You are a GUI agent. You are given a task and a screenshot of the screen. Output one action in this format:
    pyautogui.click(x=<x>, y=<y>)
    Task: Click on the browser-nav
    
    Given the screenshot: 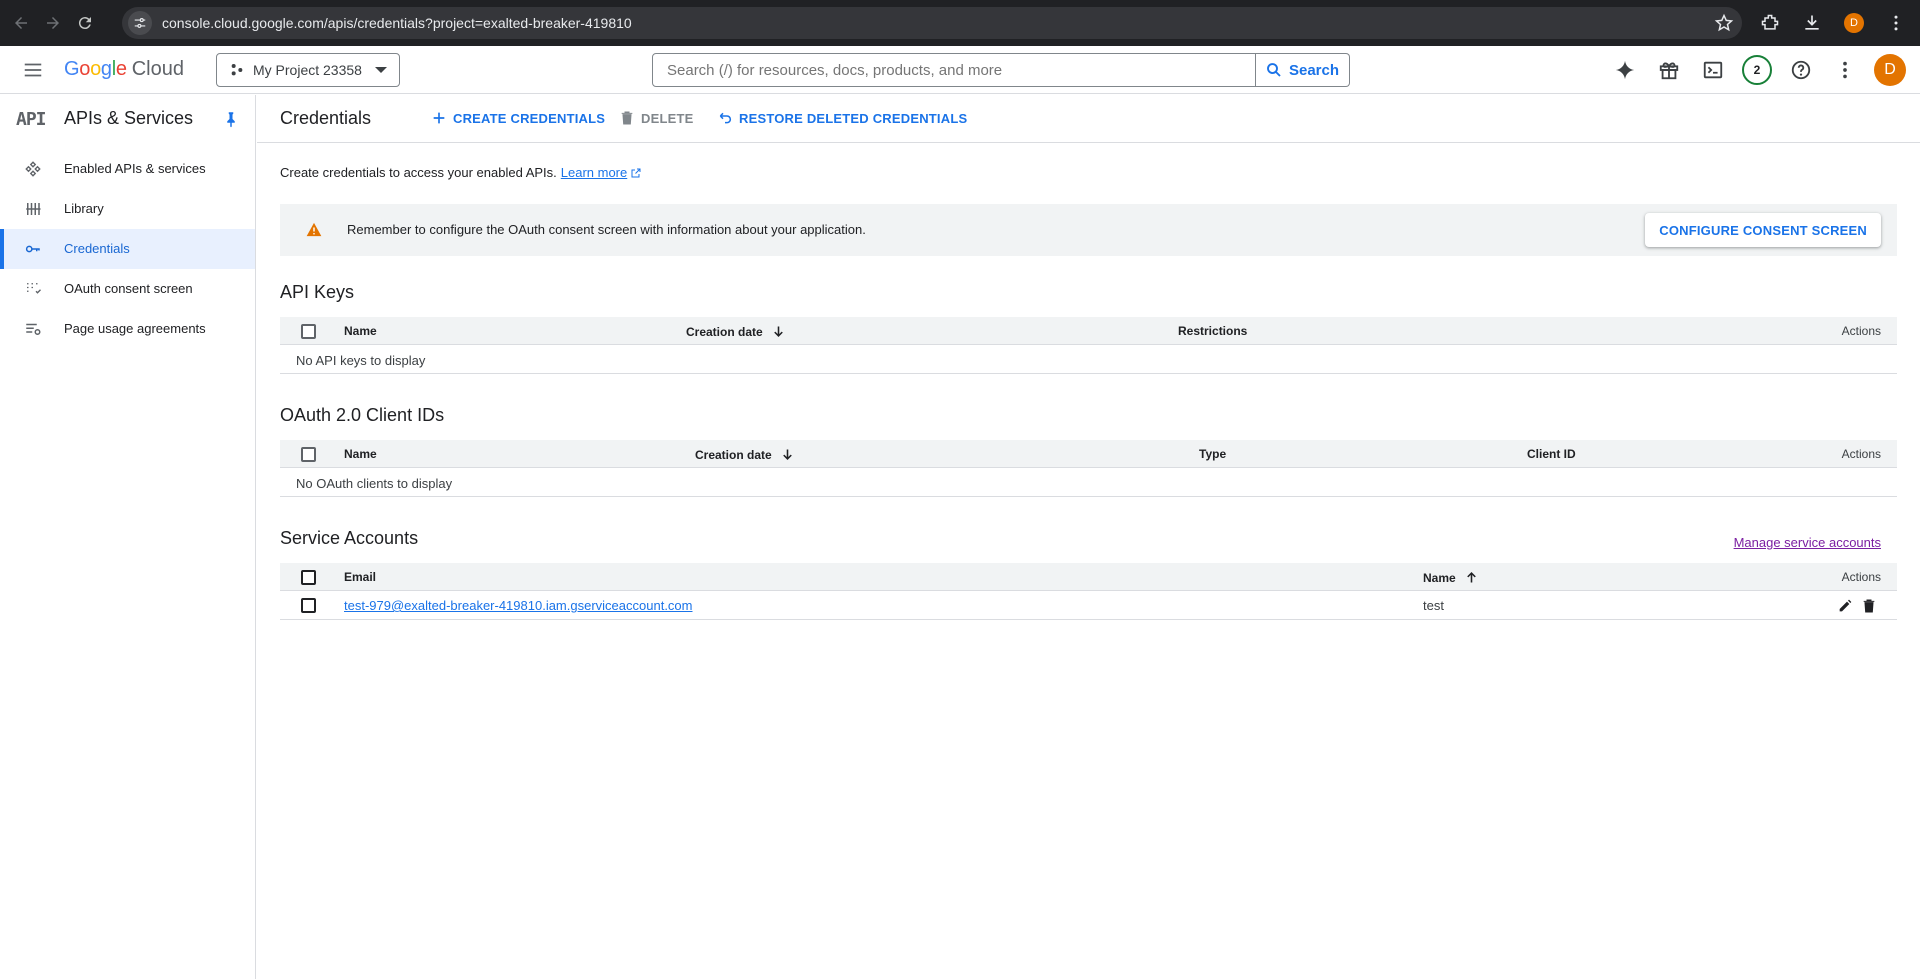 What is the action you would take?
    pyautogui.click(x=60, y=23)
    